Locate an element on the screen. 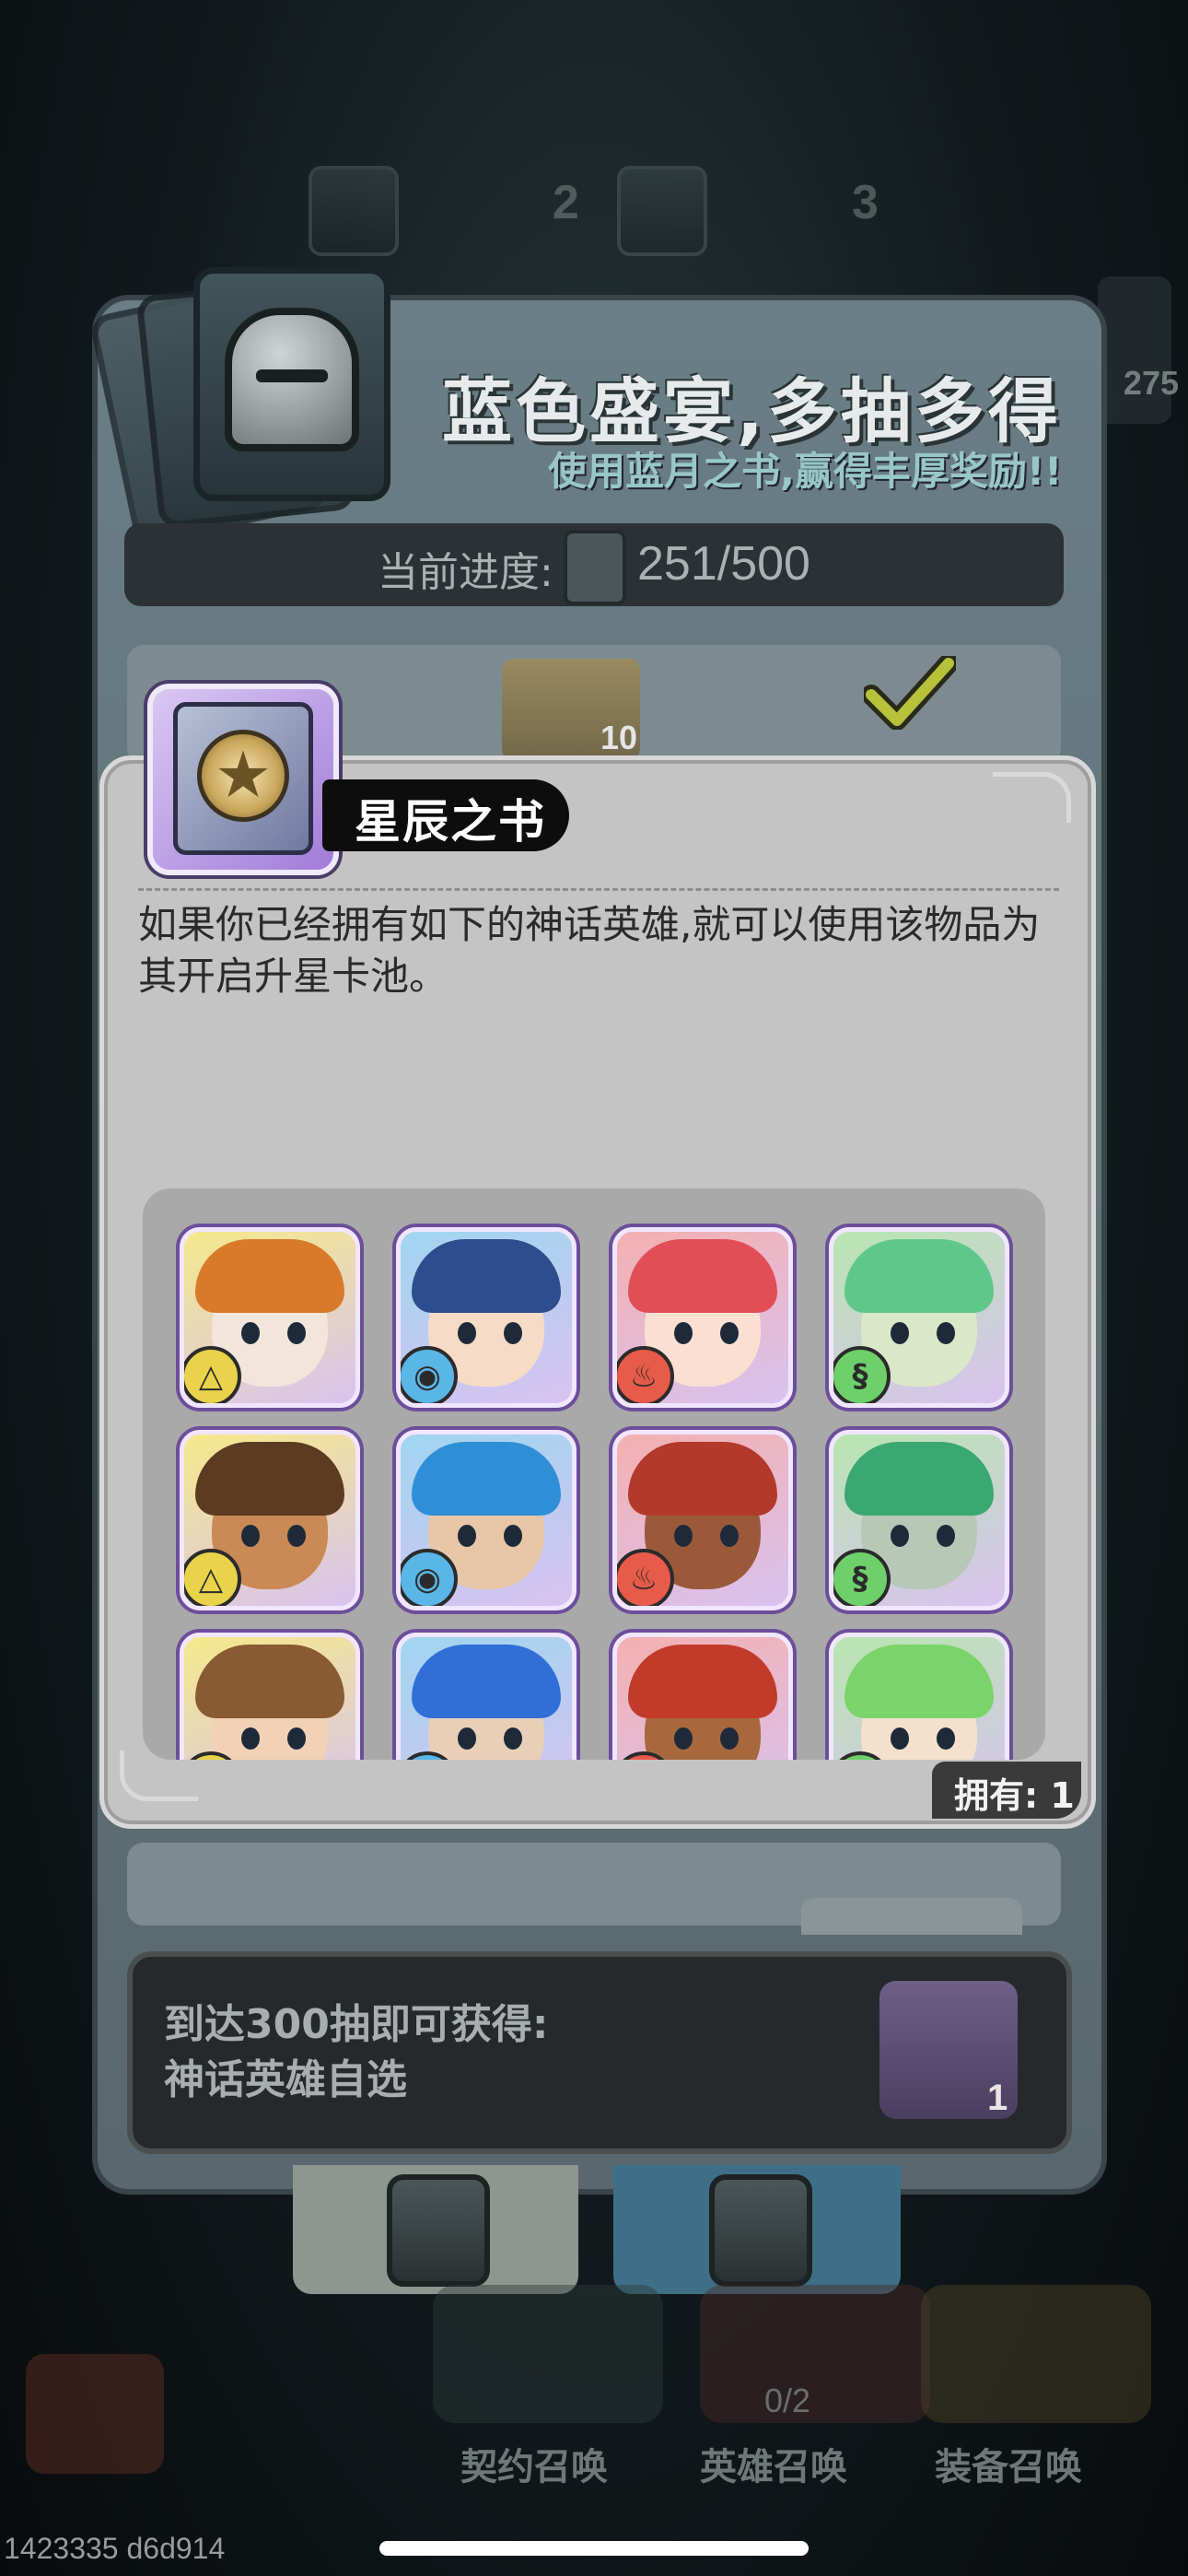 The width and height of the screenshot is (1188, 2576). milestone-reward-qty: 1 is located at coordinates (998, 2098).